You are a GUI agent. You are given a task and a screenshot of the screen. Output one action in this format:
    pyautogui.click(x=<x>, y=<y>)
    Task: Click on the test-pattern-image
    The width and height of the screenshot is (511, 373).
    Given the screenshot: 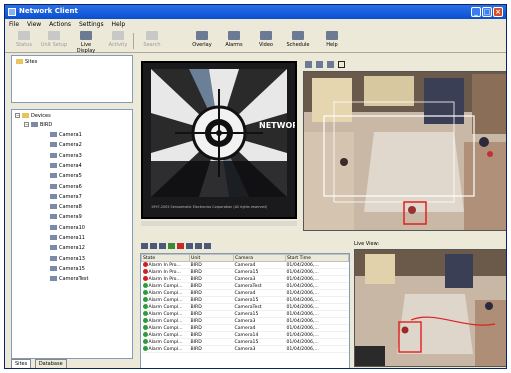 What is the action you would take?
    pyautogui.click(x=219, y=140)
    